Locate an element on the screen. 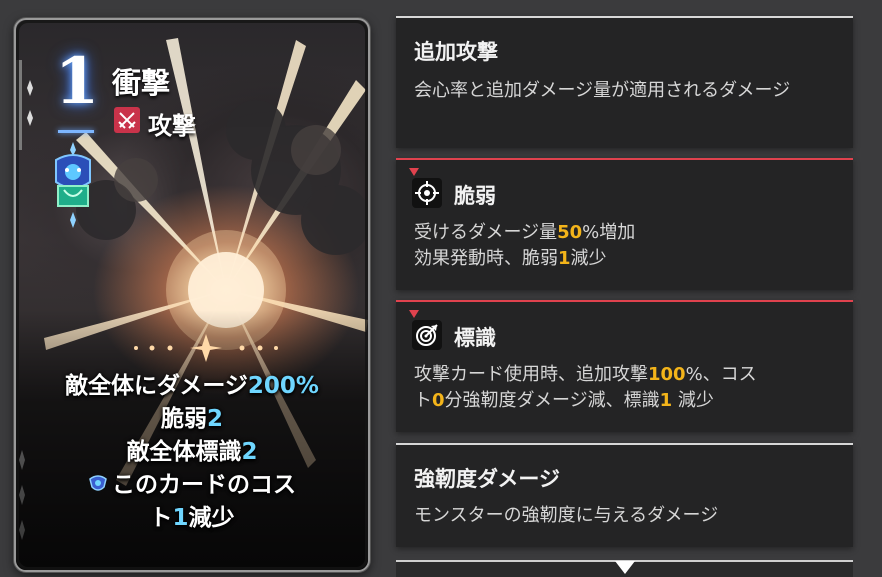 The image size is (882, 577). crosshair-target-icon is located at coordinates (427, 193).